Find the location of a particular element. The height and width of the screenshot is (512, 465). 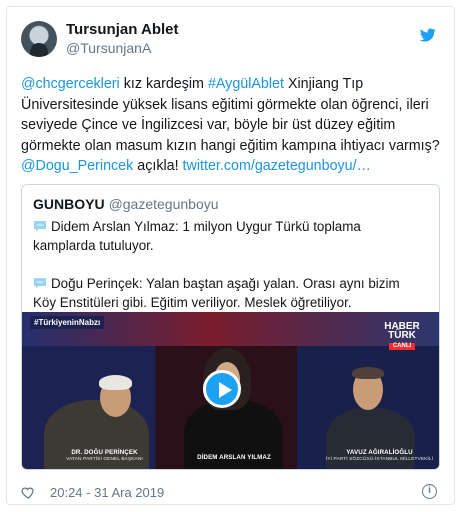

tweet-link: @chcgercekleri is located at coordinates (70, 84).